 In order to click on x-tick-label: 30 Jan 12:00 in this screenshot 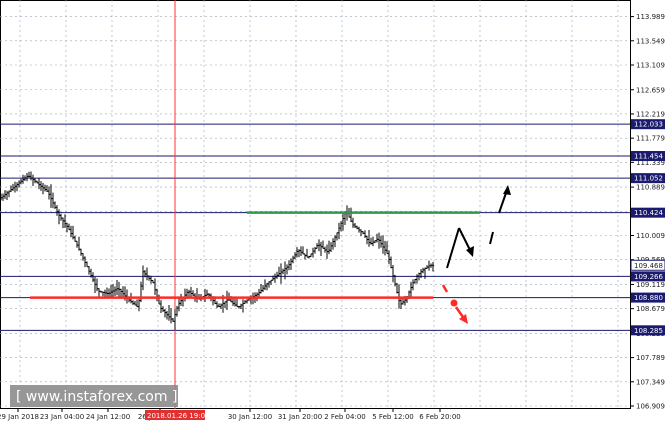, I will do `click(250, 417)`.